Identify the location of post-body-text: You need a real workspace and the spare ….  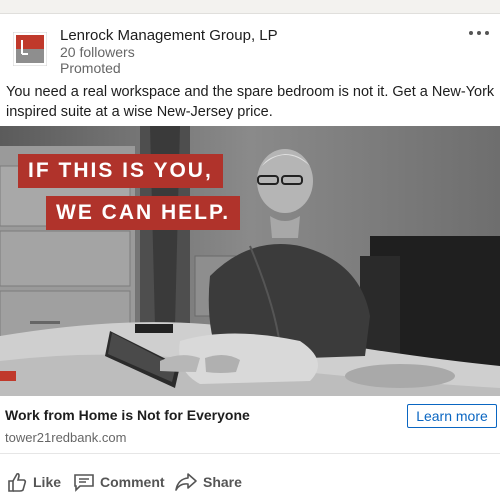
(250, 102).